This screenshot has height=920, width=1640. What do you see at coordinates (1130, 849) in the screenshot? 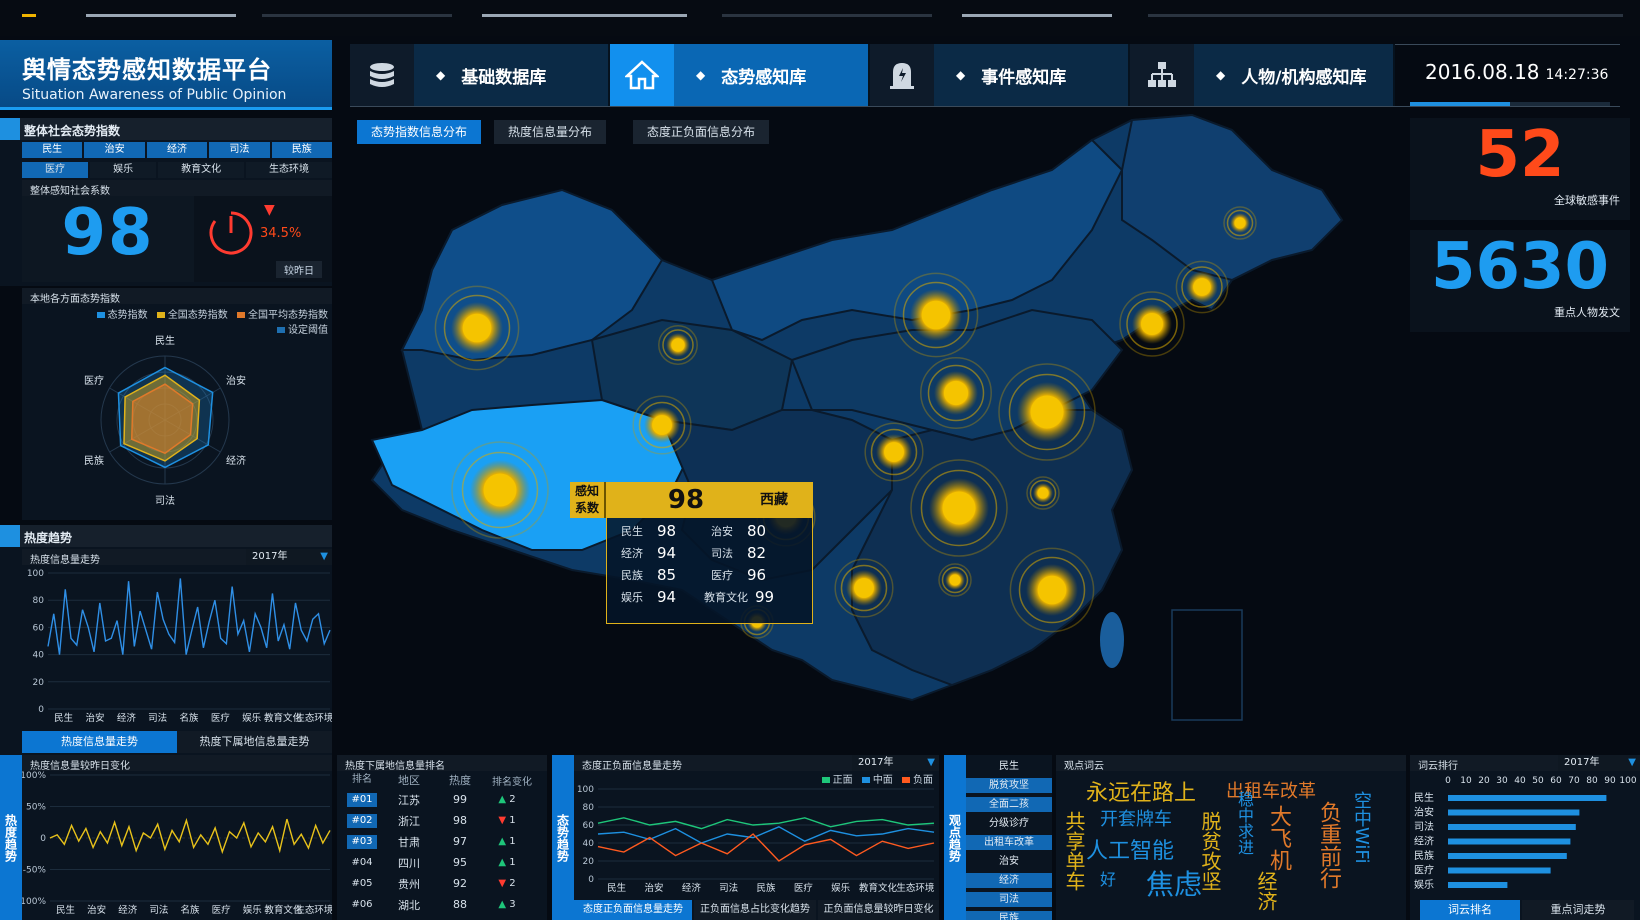
I see `cloud-word: 人工智能` at bounding box center [1130, 849].